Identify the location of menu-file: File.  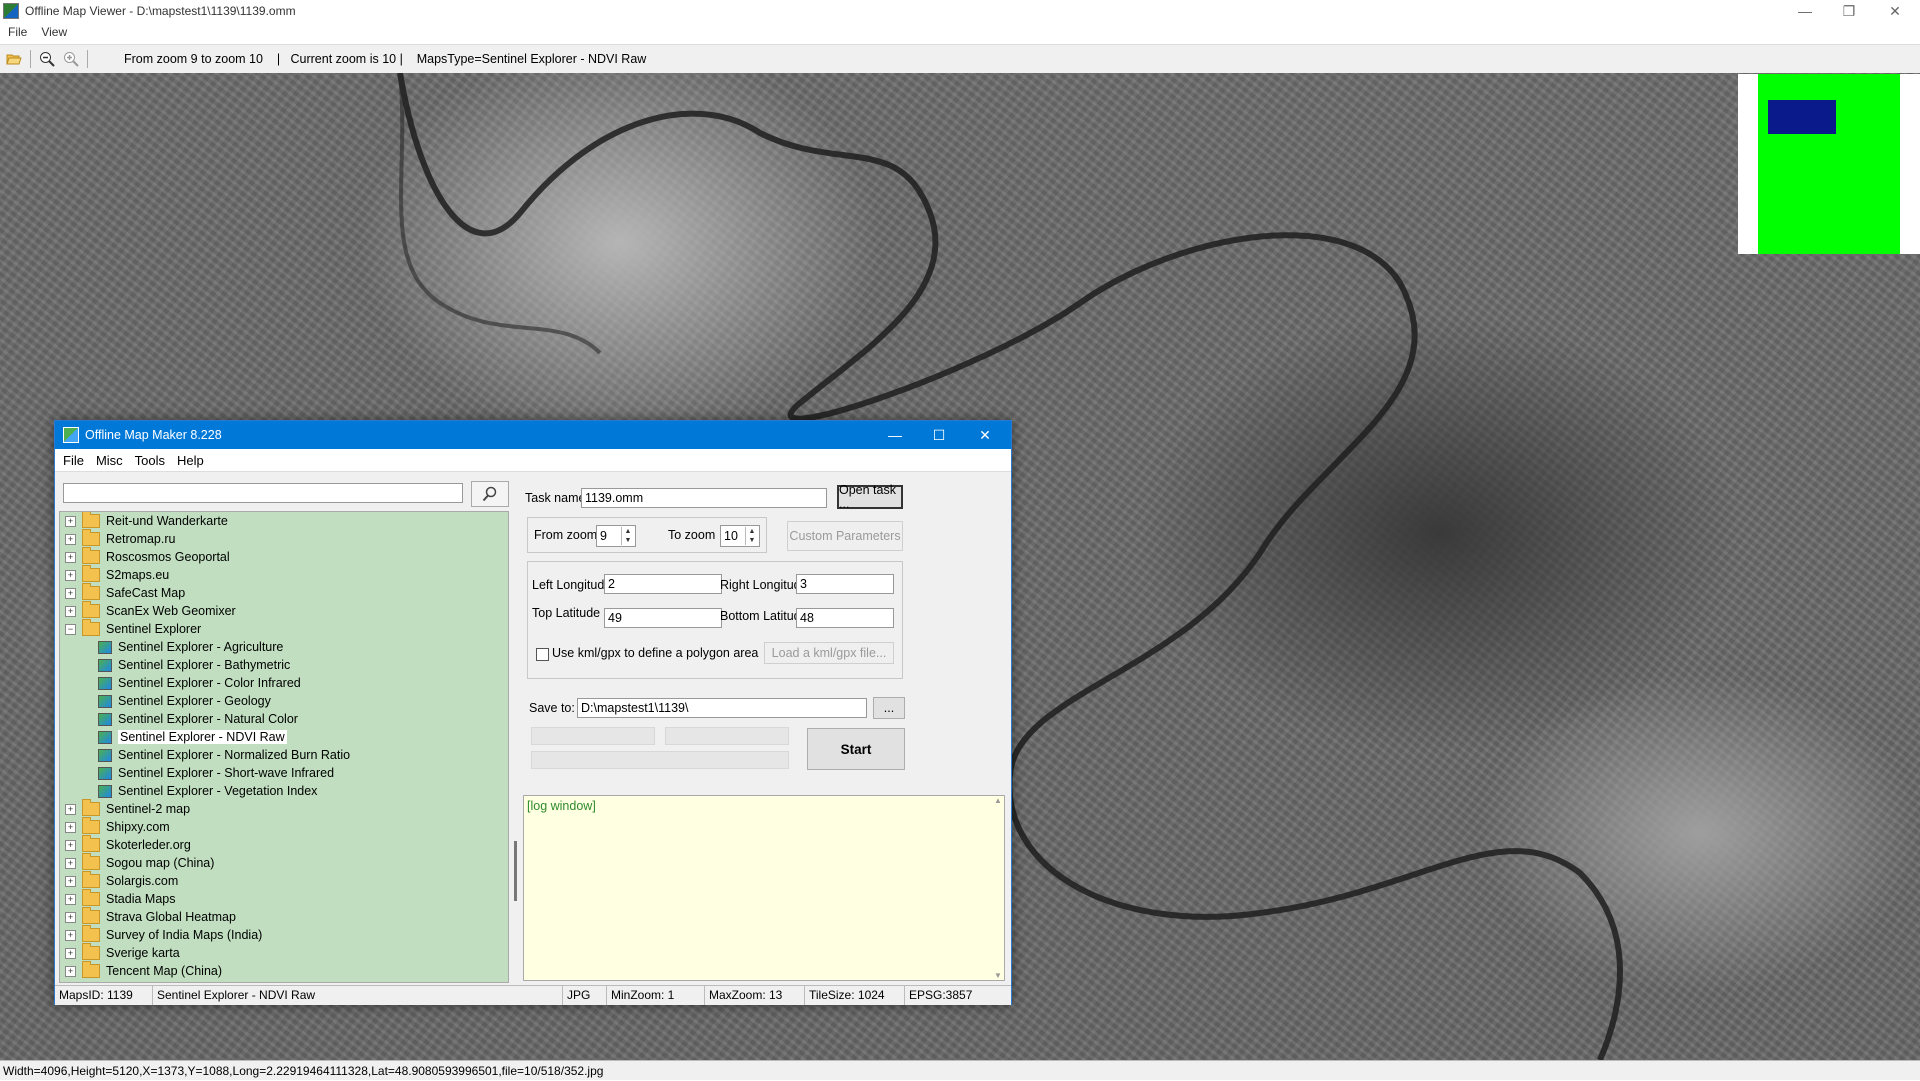
(17, 32).